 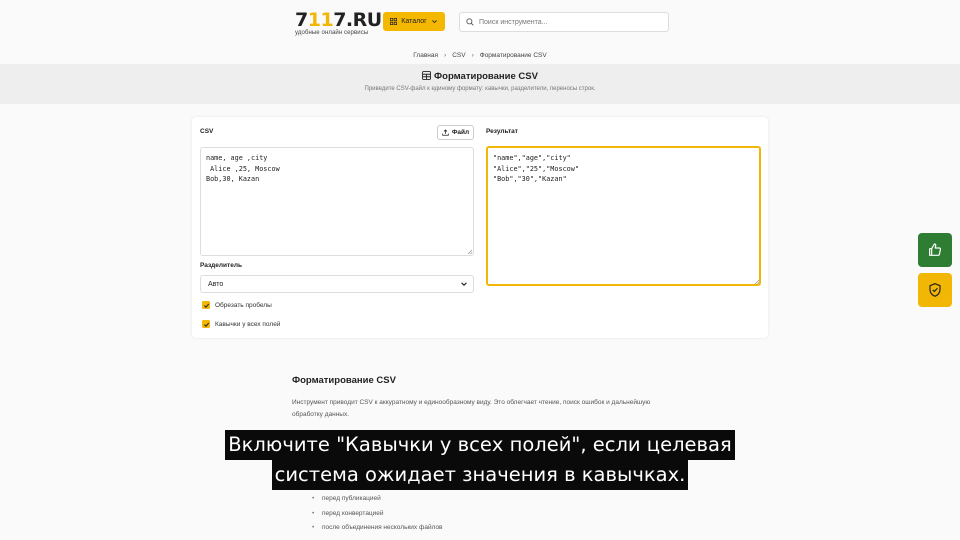 I want to click on breadcrumb: Главная › CSV › Форматирование CSV, so click(x=480, y=55).